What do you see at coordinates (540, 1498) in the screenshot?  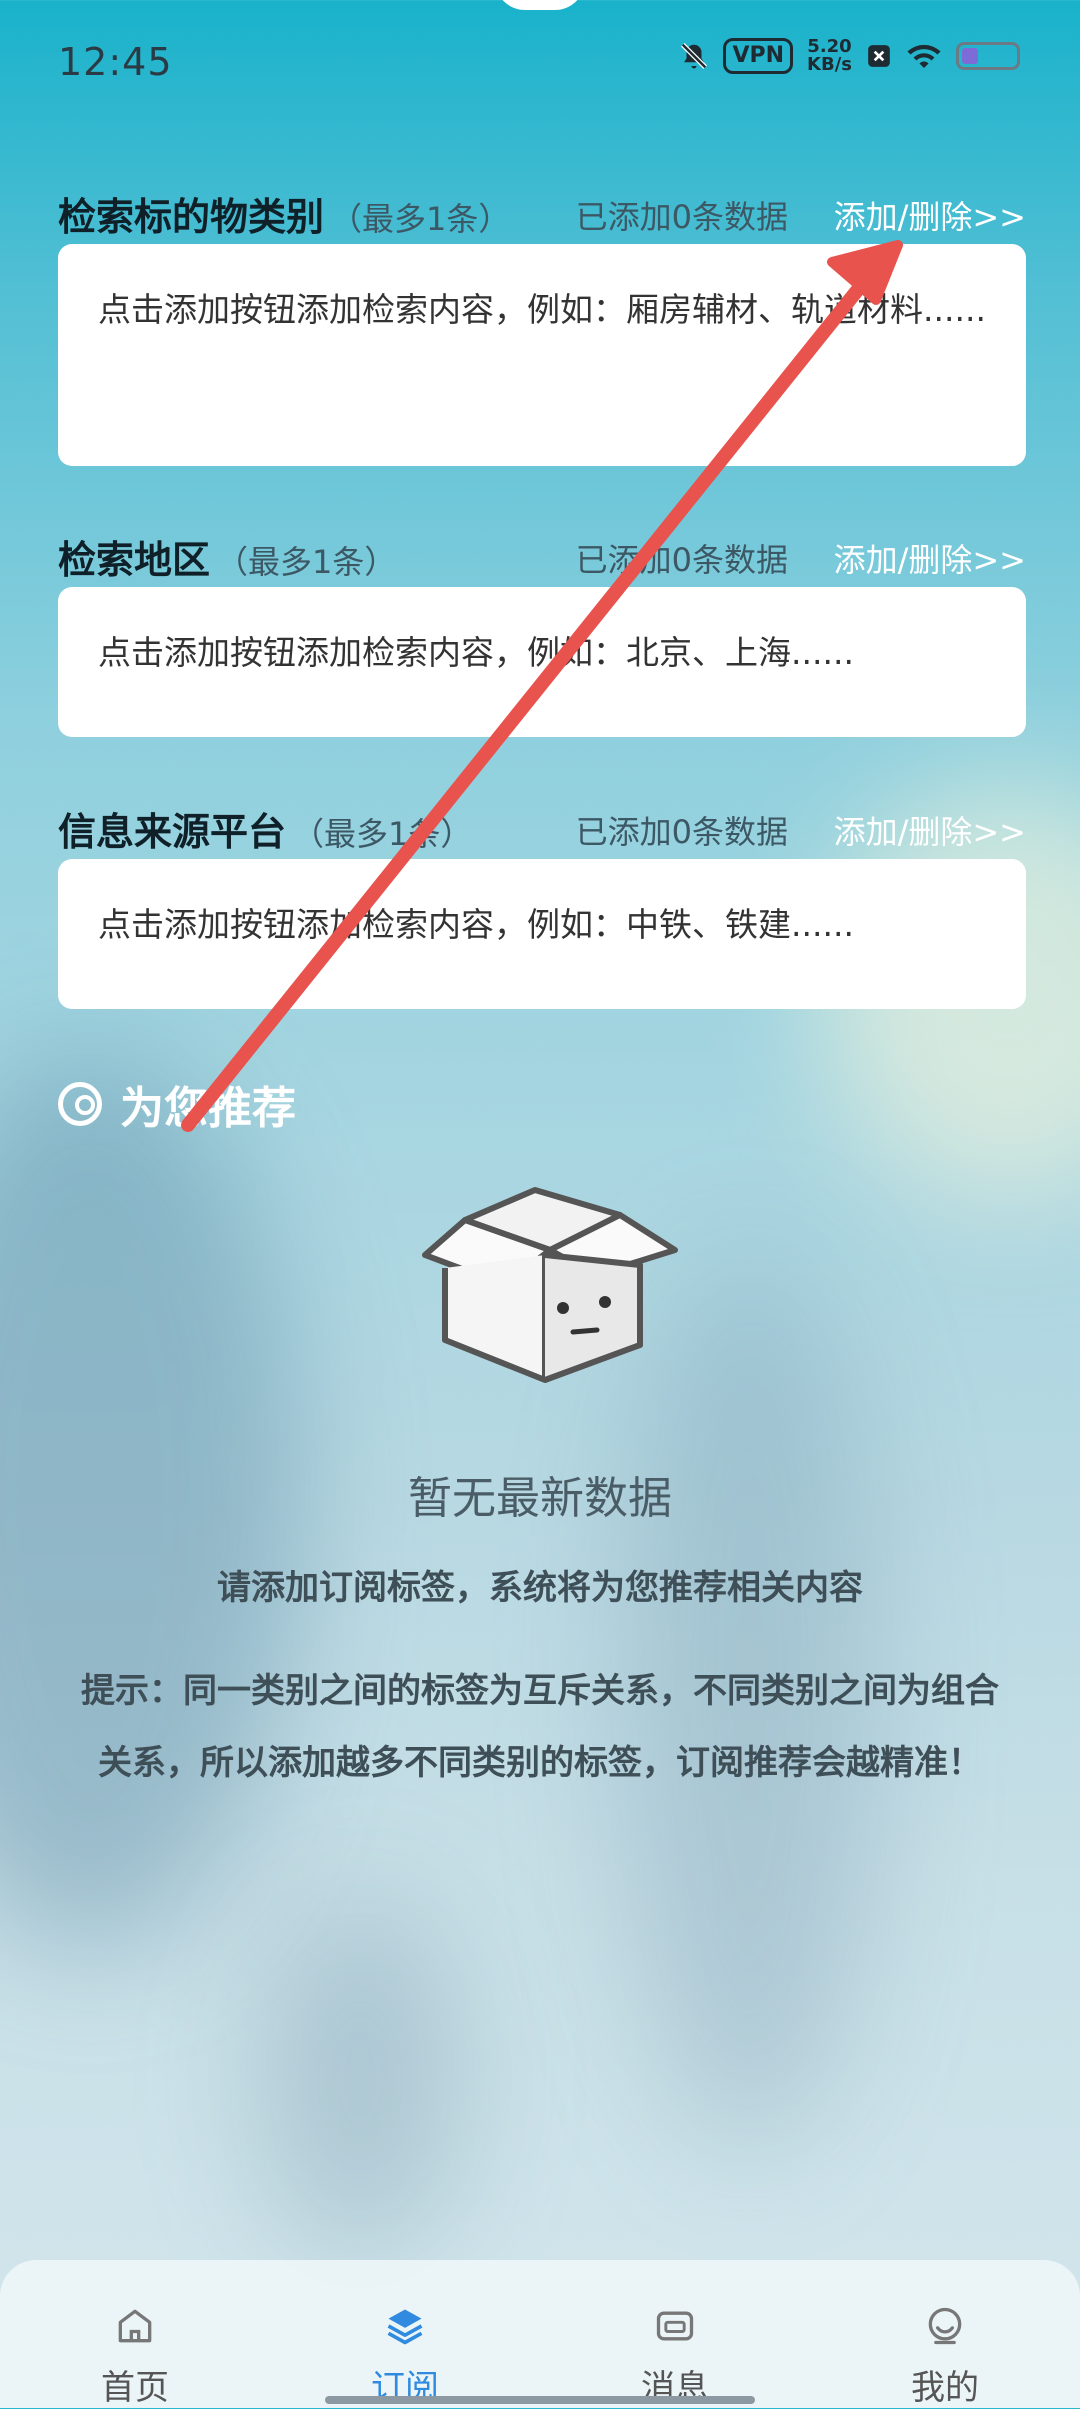 I see `empty-state-title: 暂无最新数据` at bounding box center [540, 1498].